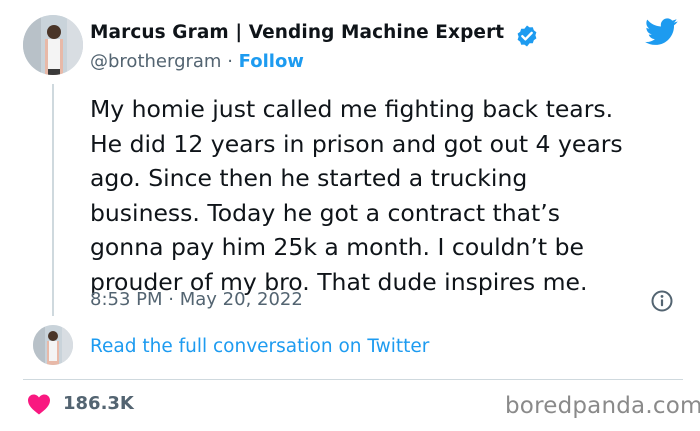  I want to click on author-avatar, so click(53, 45).